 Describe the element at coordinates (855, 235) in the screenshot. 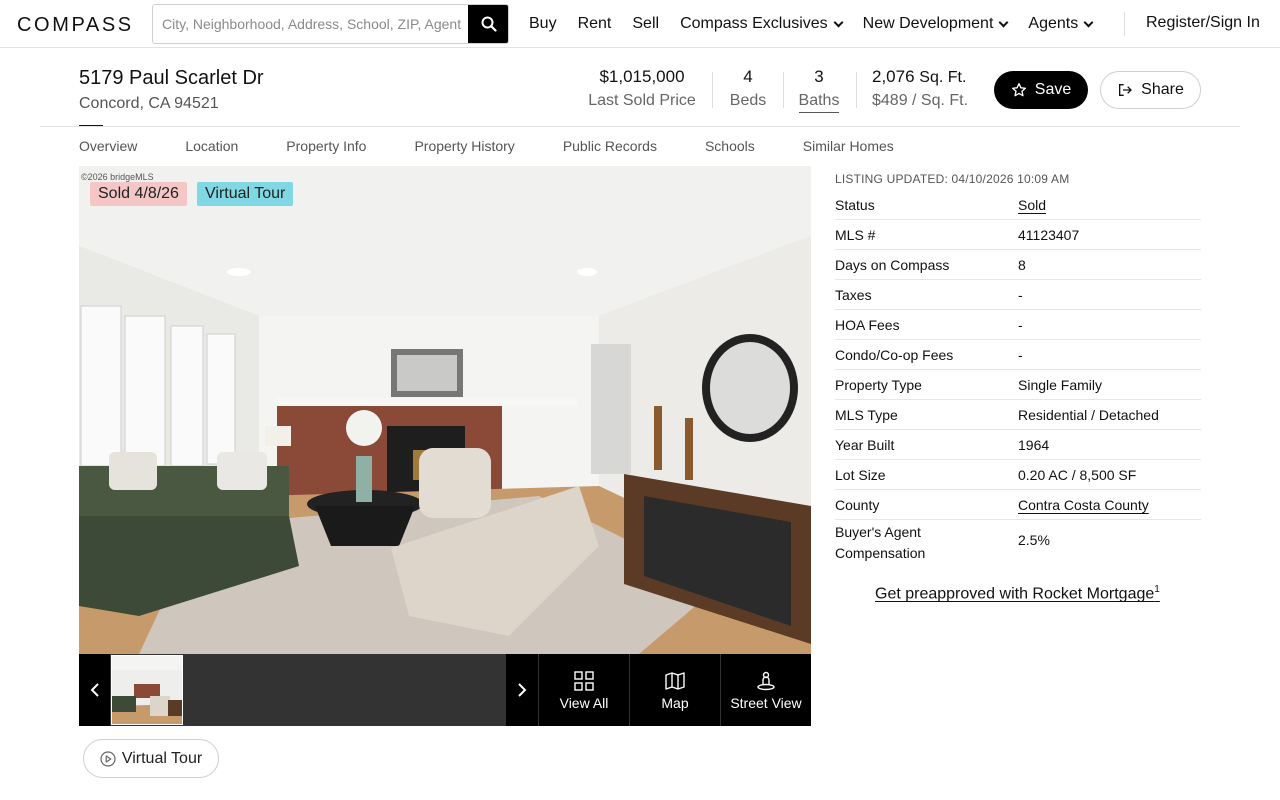

I see `row-key: MLS #` at that location.